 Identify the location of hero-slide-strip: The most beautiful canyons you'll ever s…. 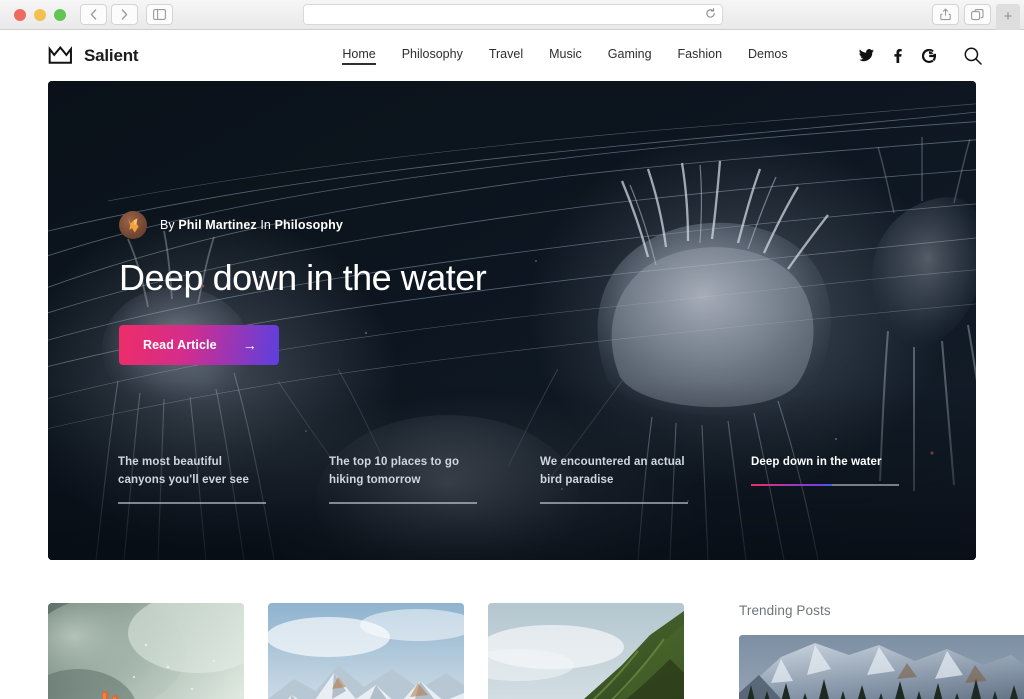
(523, 478).